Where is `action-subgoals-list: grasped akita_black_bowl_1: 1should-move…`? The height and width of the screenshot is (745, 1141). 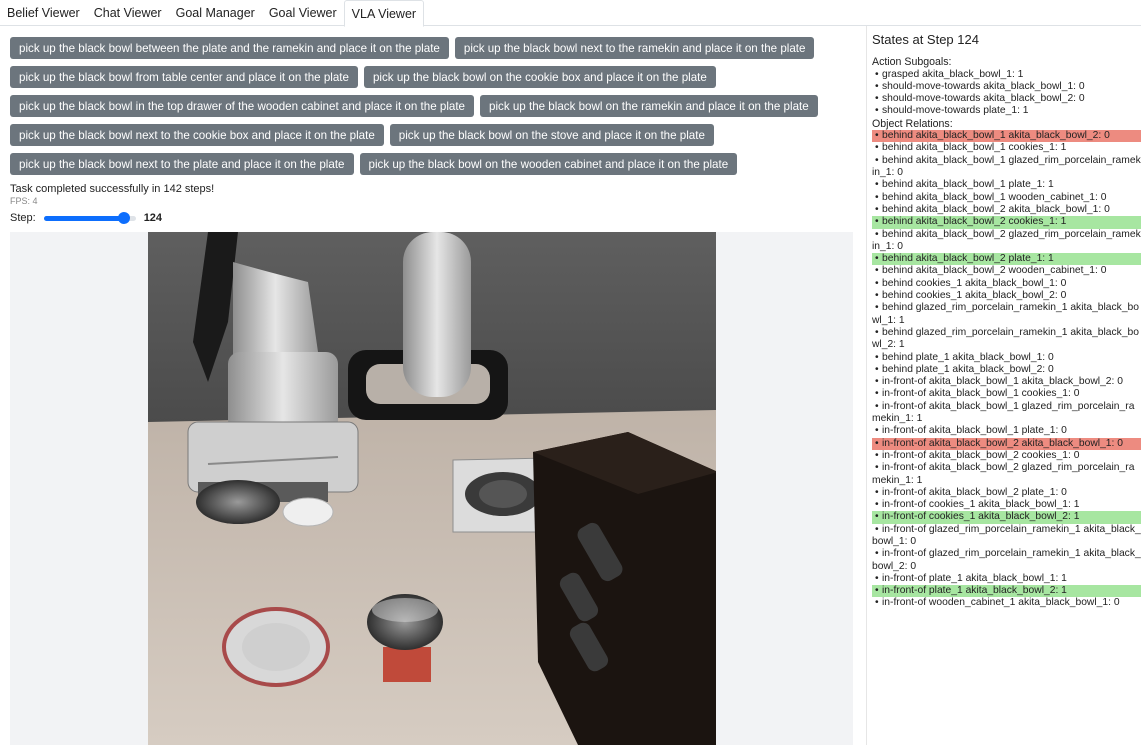
action-subgoals-list: grasped akita_black_bowl_1: 1should-move… is located at coordinates (1006, 93).